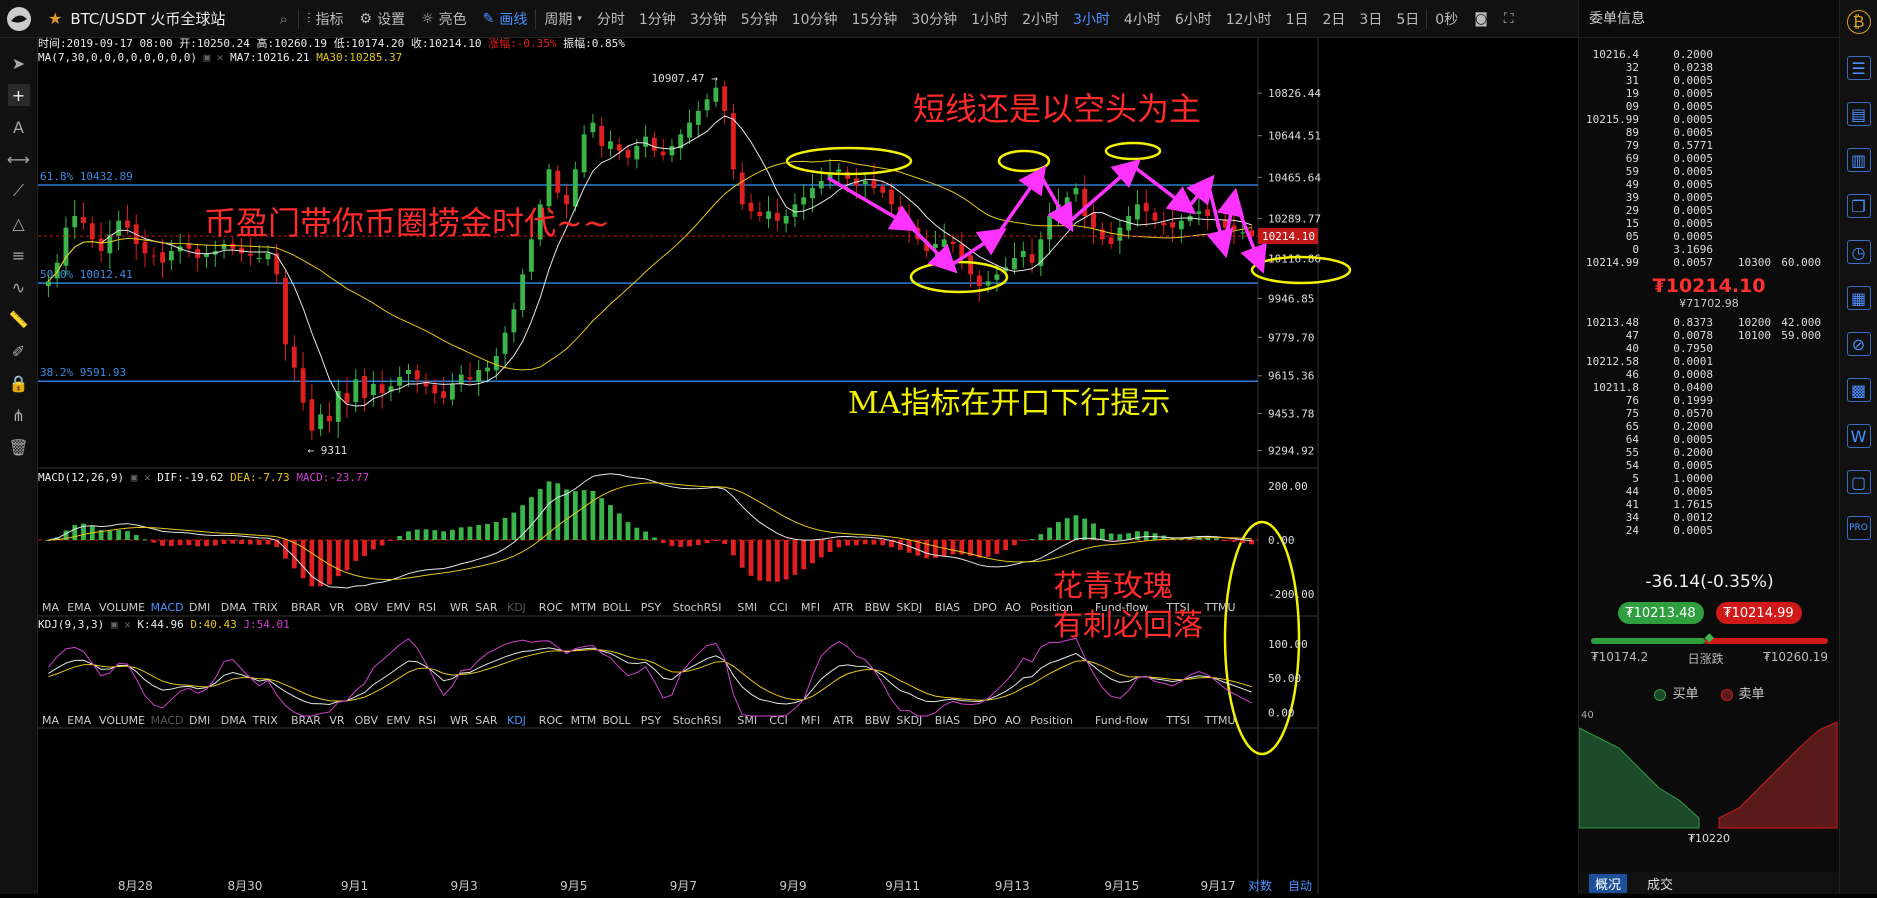 This screenshot has height=898, width=1877. I want to click on clock-icon: ◷, so click(1858, 252).